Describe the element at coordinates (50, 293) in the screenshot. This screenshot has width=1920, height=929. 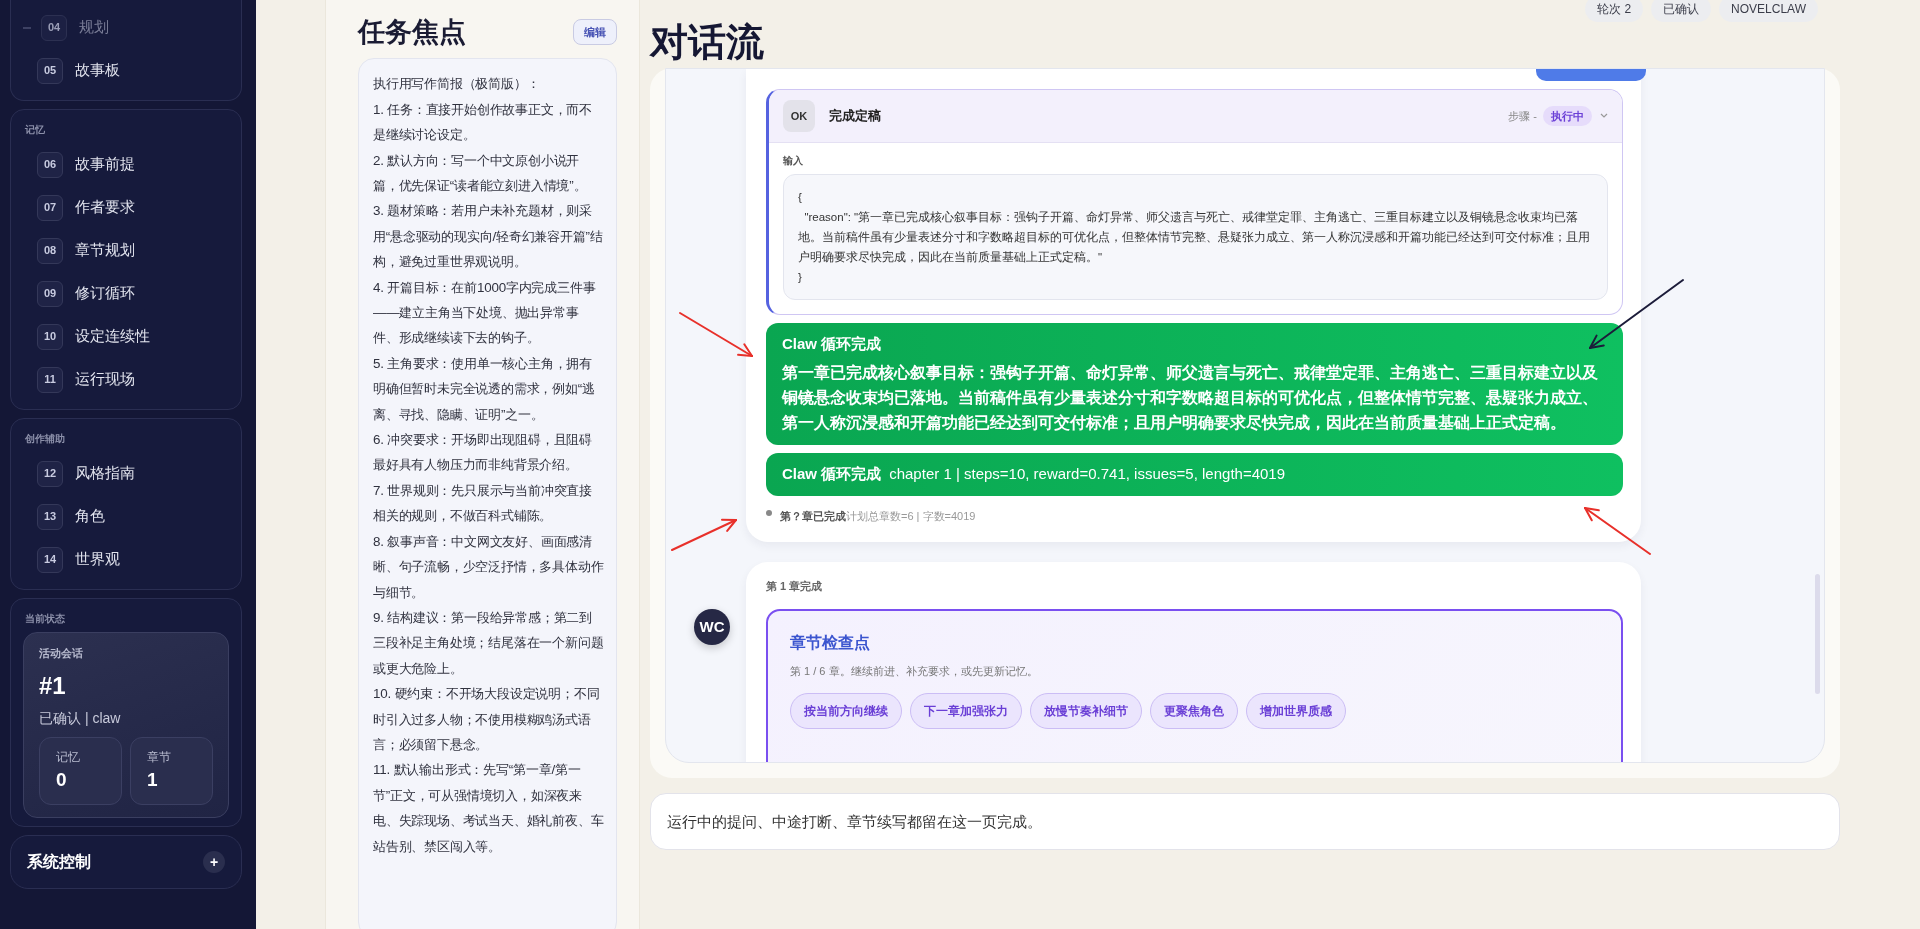
I see `item-number: 09` at that location.